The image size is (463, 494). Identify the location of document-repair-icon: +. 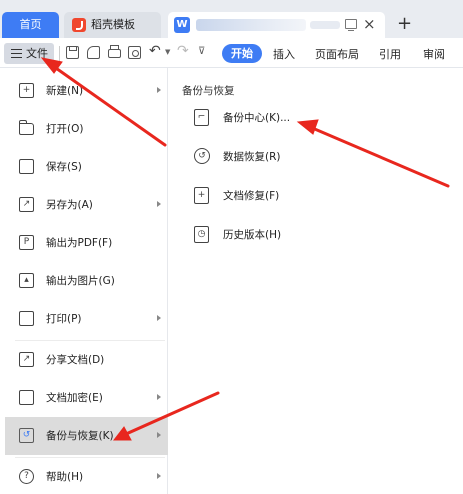
(201, 195).